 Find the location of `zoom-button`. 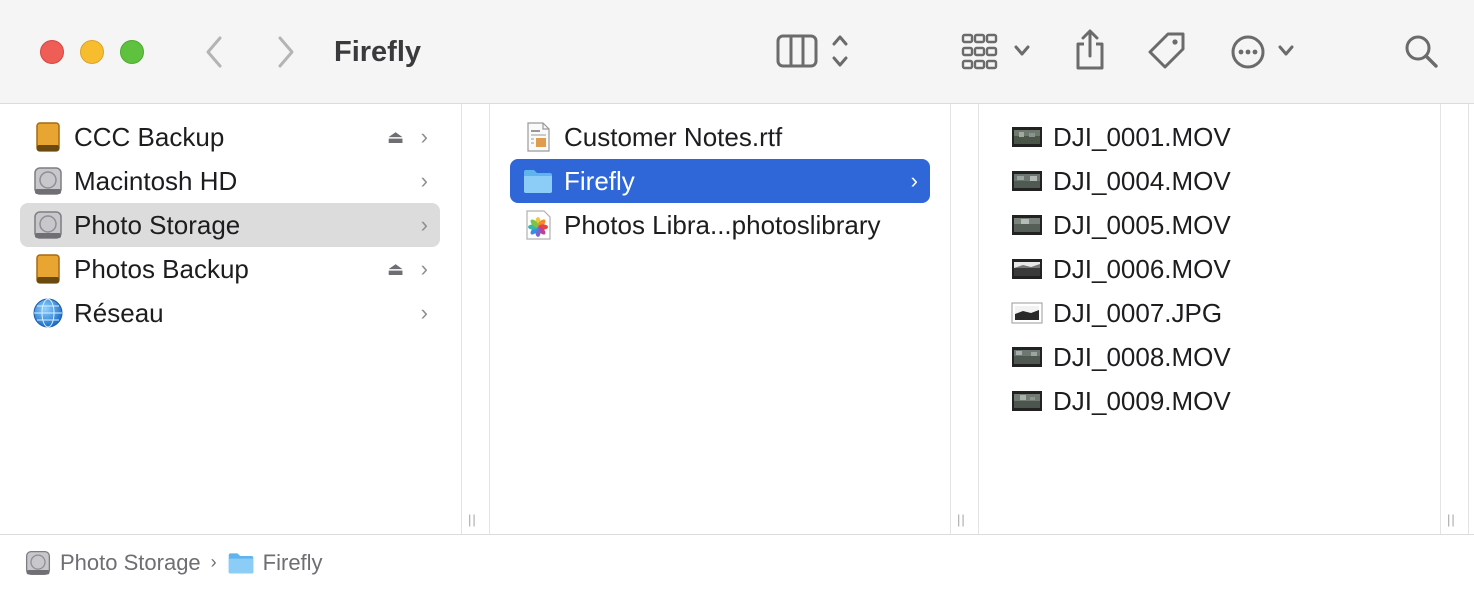

zoom-button is located at coordinates (132, 52).